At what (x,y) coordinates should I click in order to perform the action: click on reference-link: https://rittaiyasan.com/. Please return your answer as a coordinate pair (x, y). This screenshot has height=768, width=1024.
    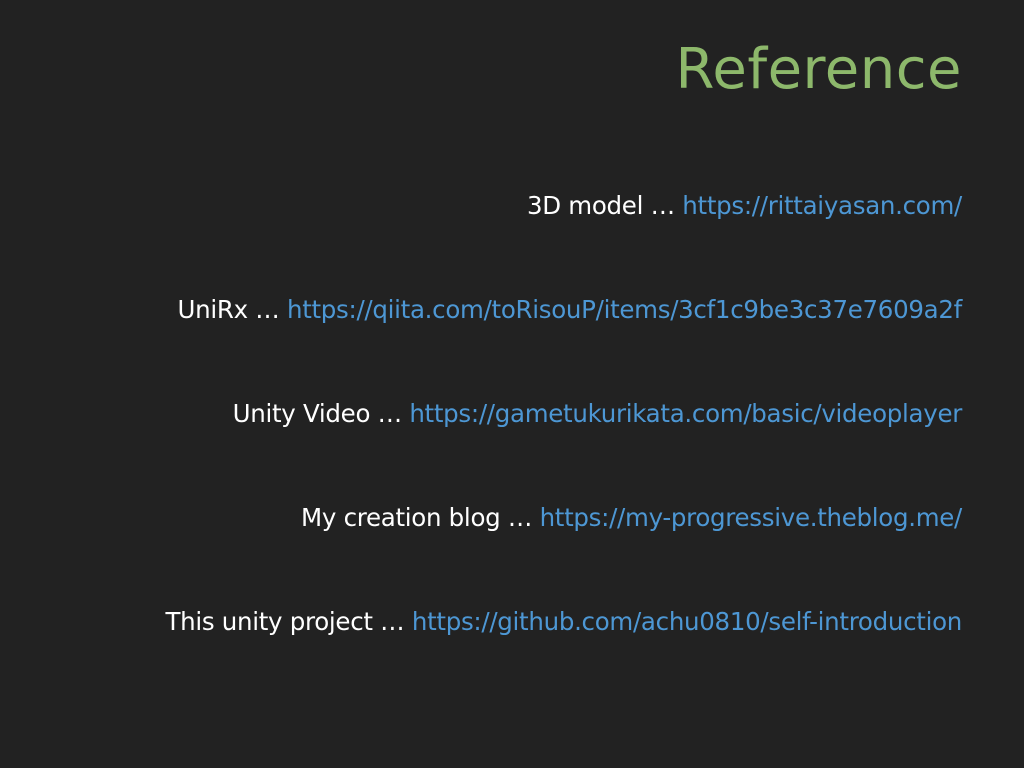
    Looking at the image, I should click on (822, 205).